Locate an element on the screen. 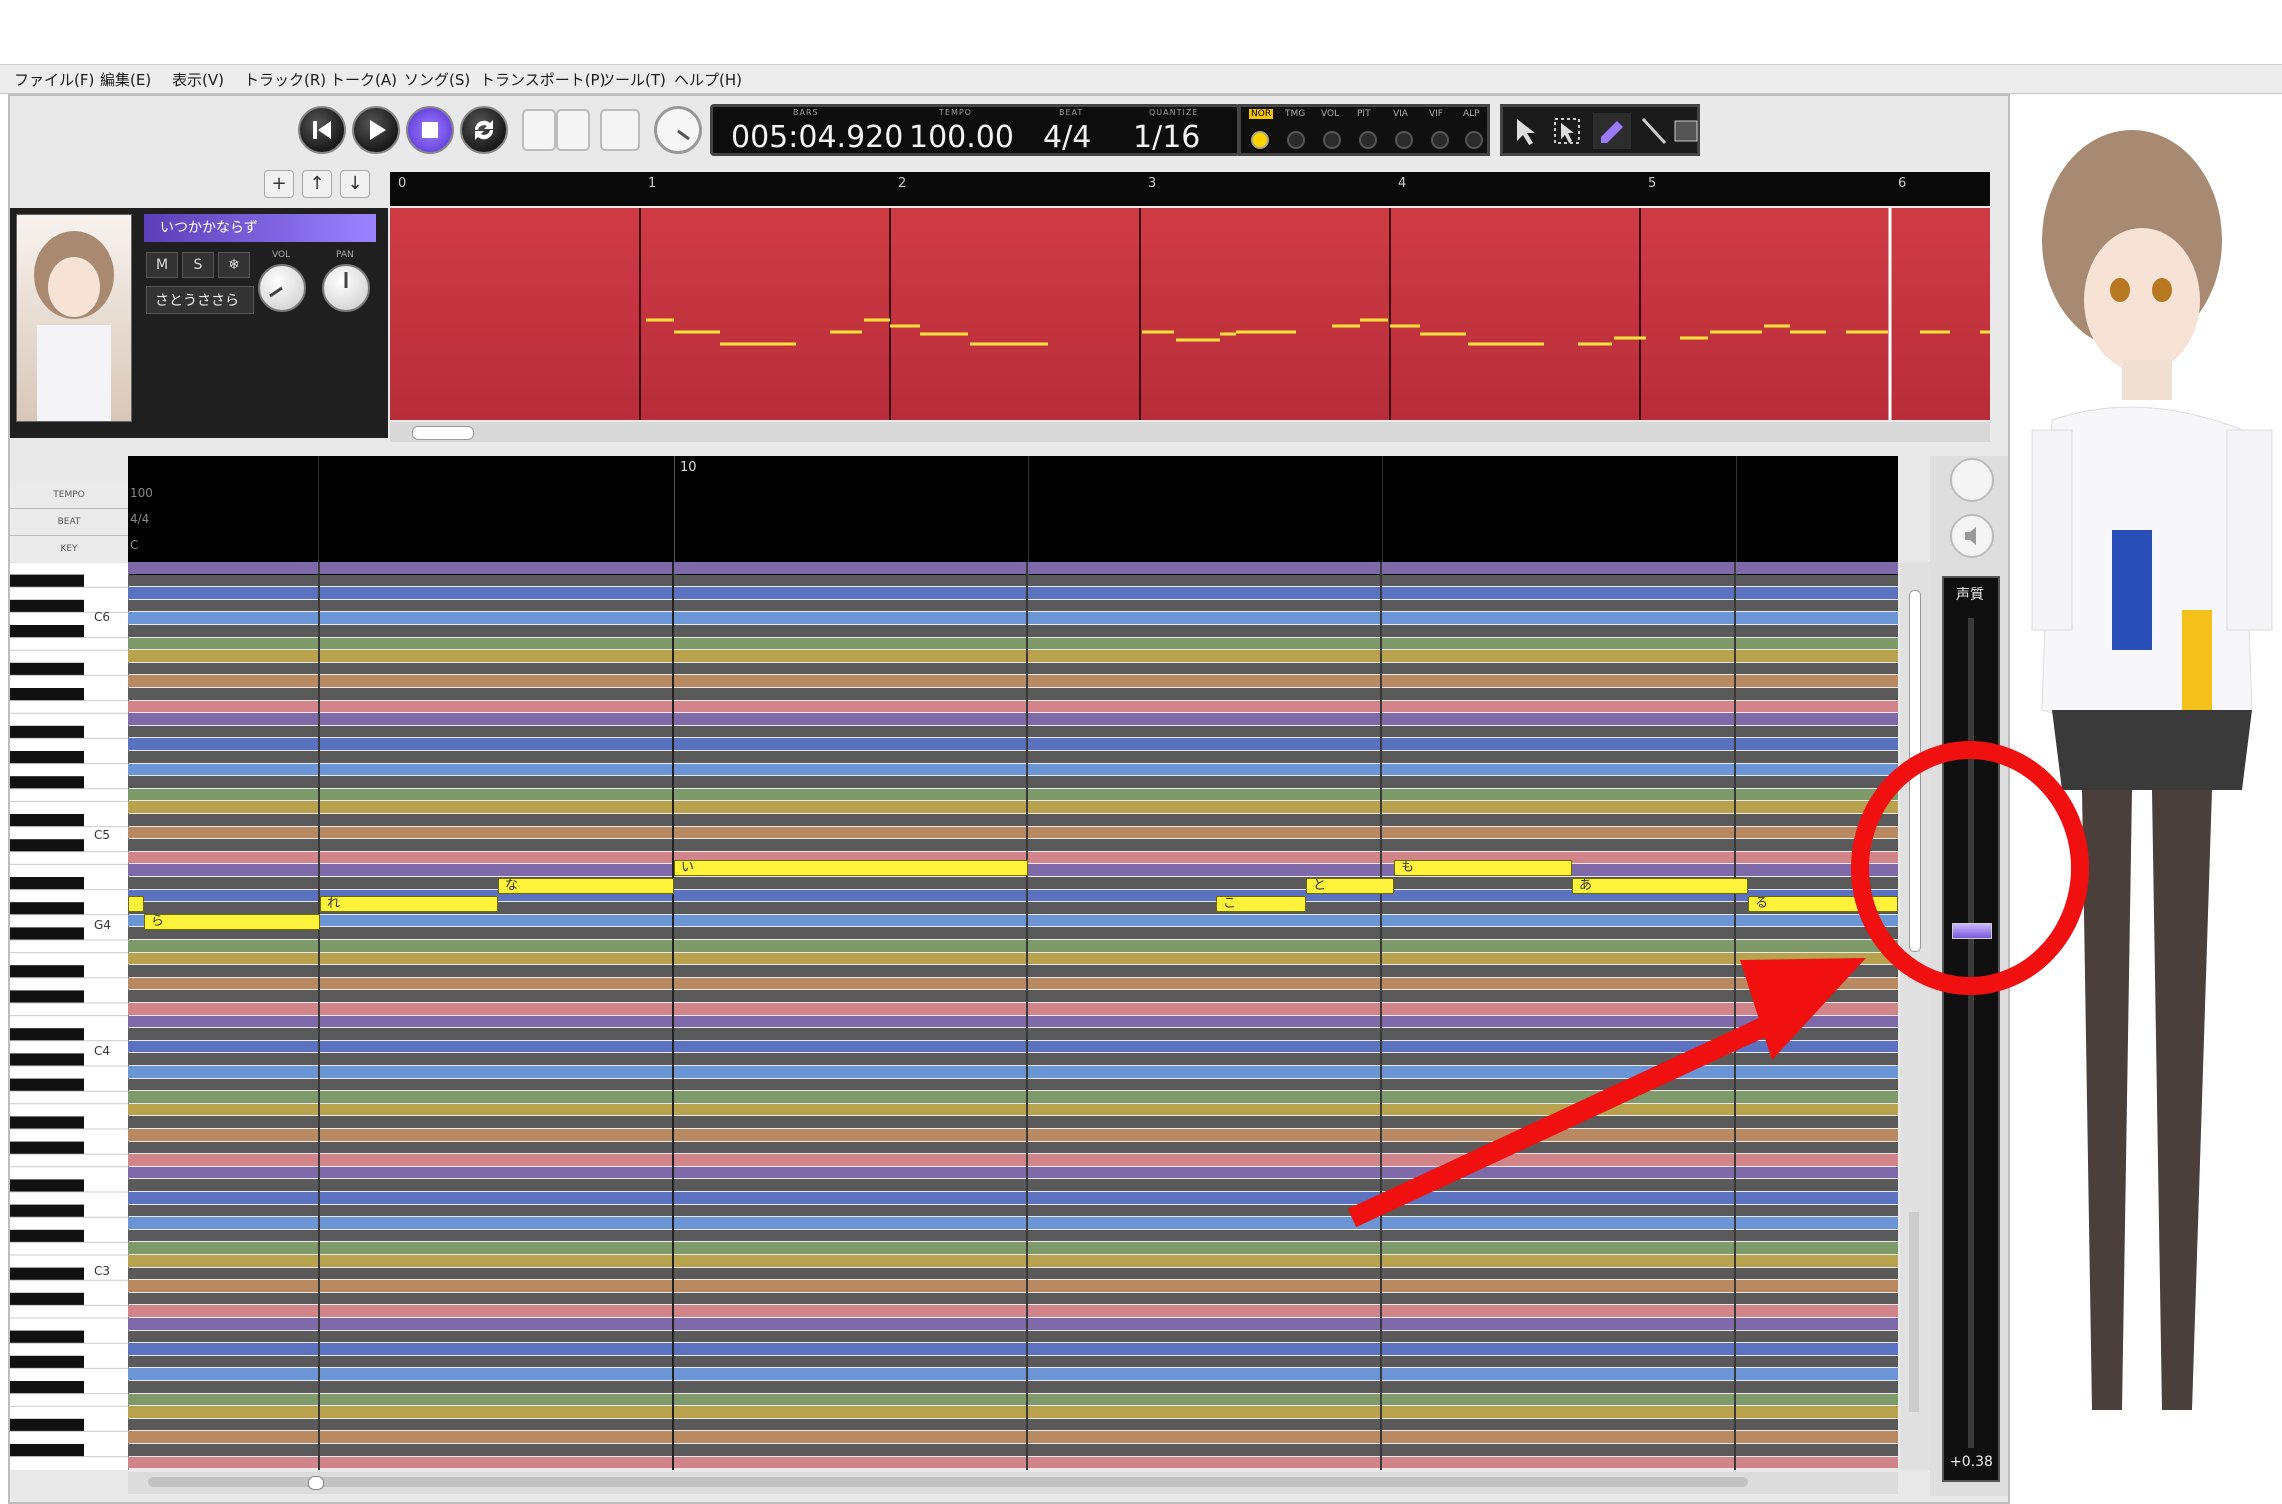  annotation-arrow-head is located at coordinates (1803, 1009).